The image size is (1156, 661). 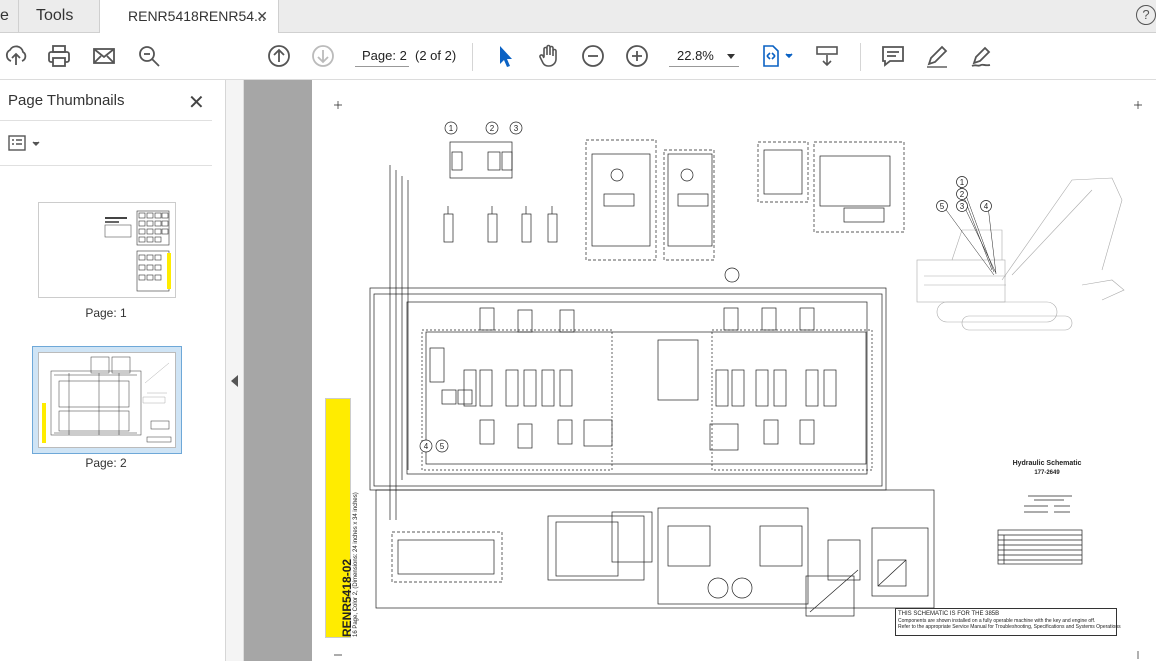 What do you see at coordinates (104, 56) in the screenshot?
I see `email-icon` at bounding box center [104, 56].